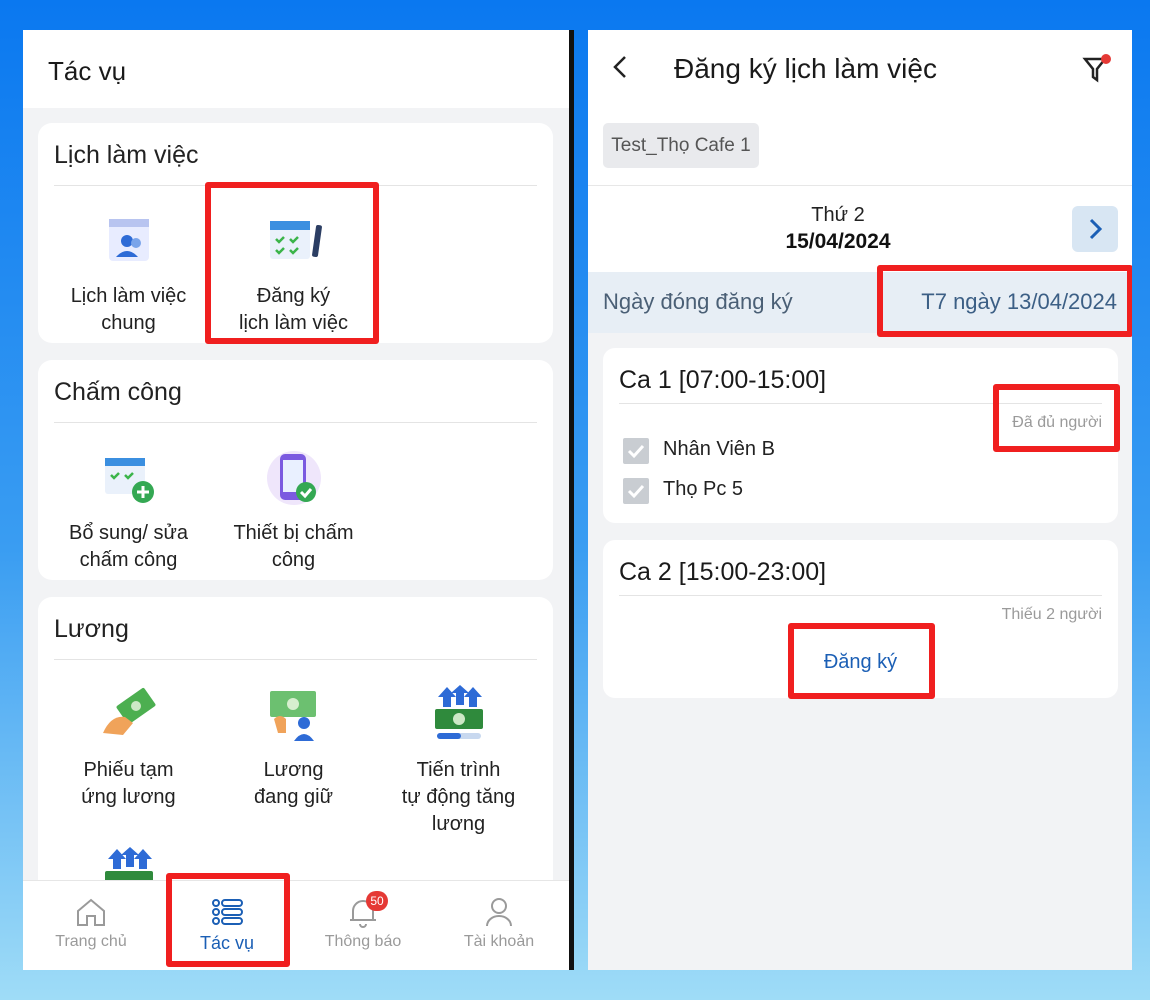 The height and width of the screenshot is (1000, 1150). Describe the element at coordinates (805, 68) in the screenshot. I see `page-title: Đăng ký lịch làm việc` at that location.